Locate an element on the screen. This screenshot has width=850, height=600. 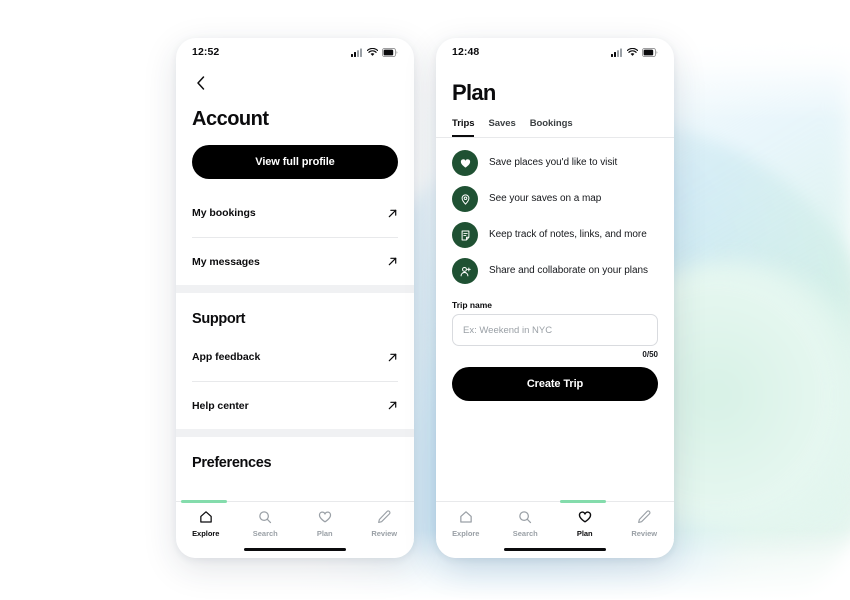
view-full-profile-button: View full profile is located at coordinates (295, 162).